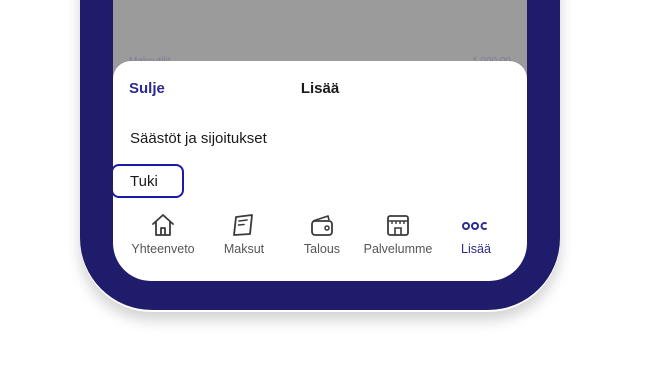 The height and width of the screenshot is (365, 646). I want to click on more-dots-icon, so click(475, 226).